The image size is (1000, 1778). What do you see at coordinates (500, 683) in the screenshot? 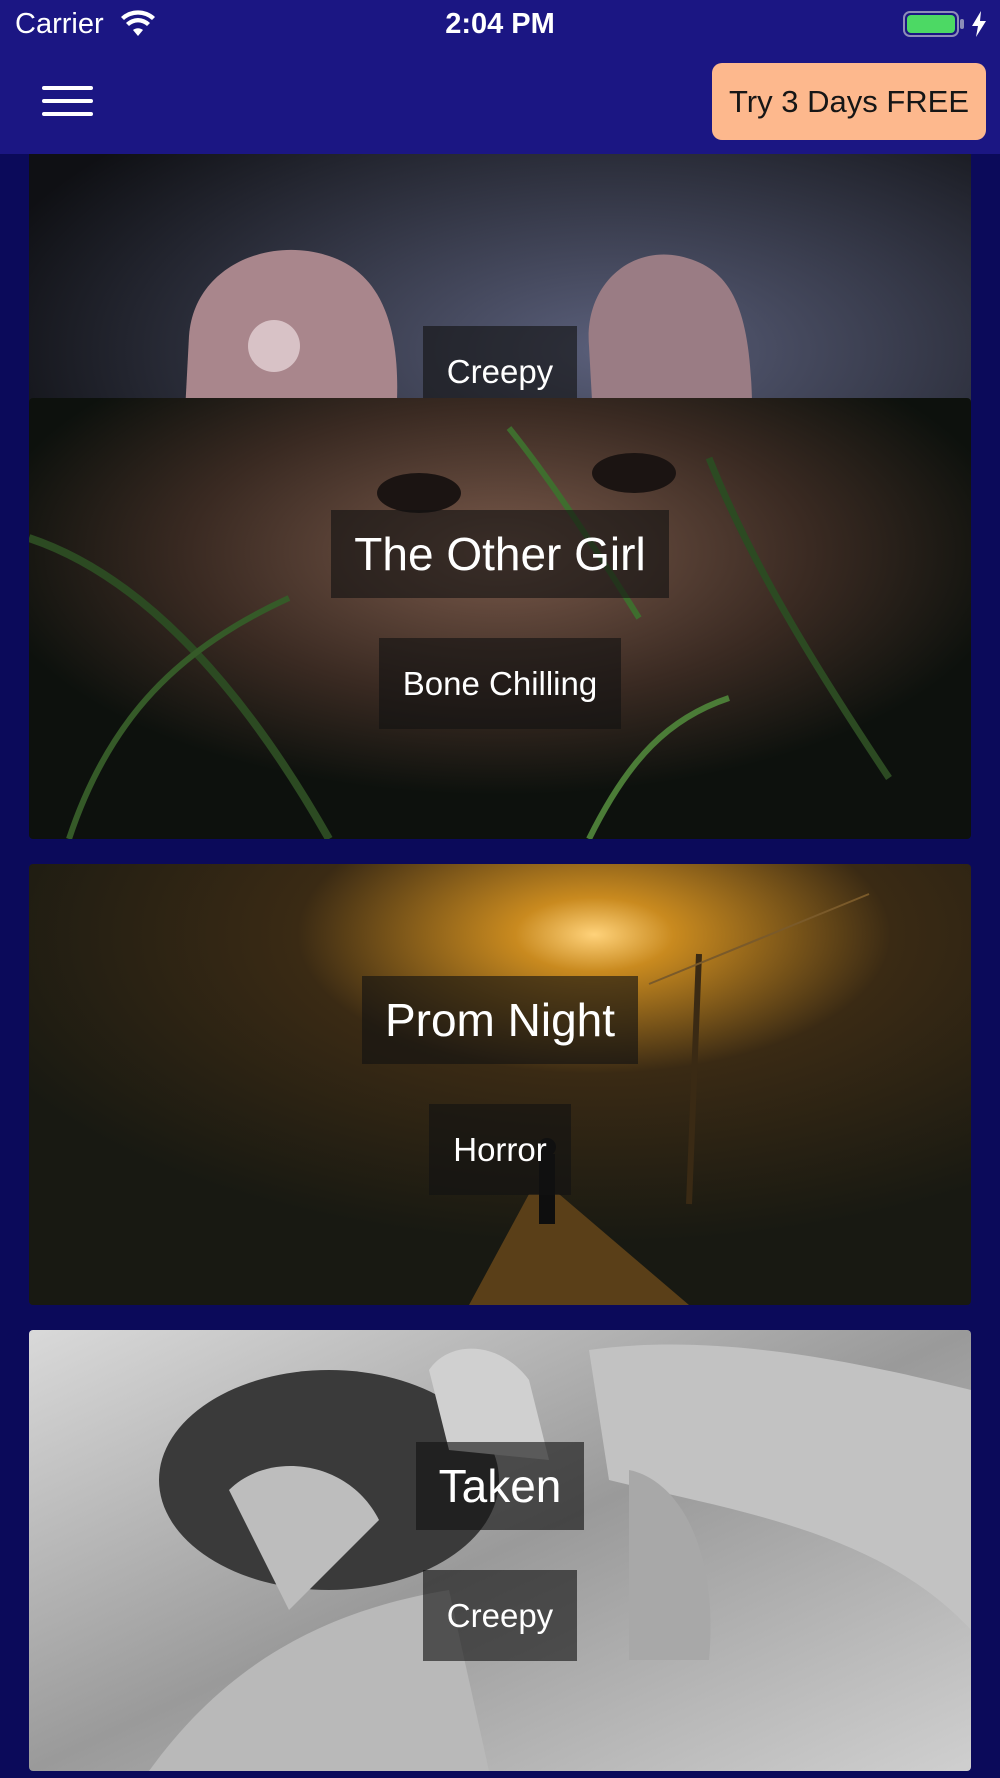
I see `story-genre: Bone Chilling` at bounding box center [500, 683].